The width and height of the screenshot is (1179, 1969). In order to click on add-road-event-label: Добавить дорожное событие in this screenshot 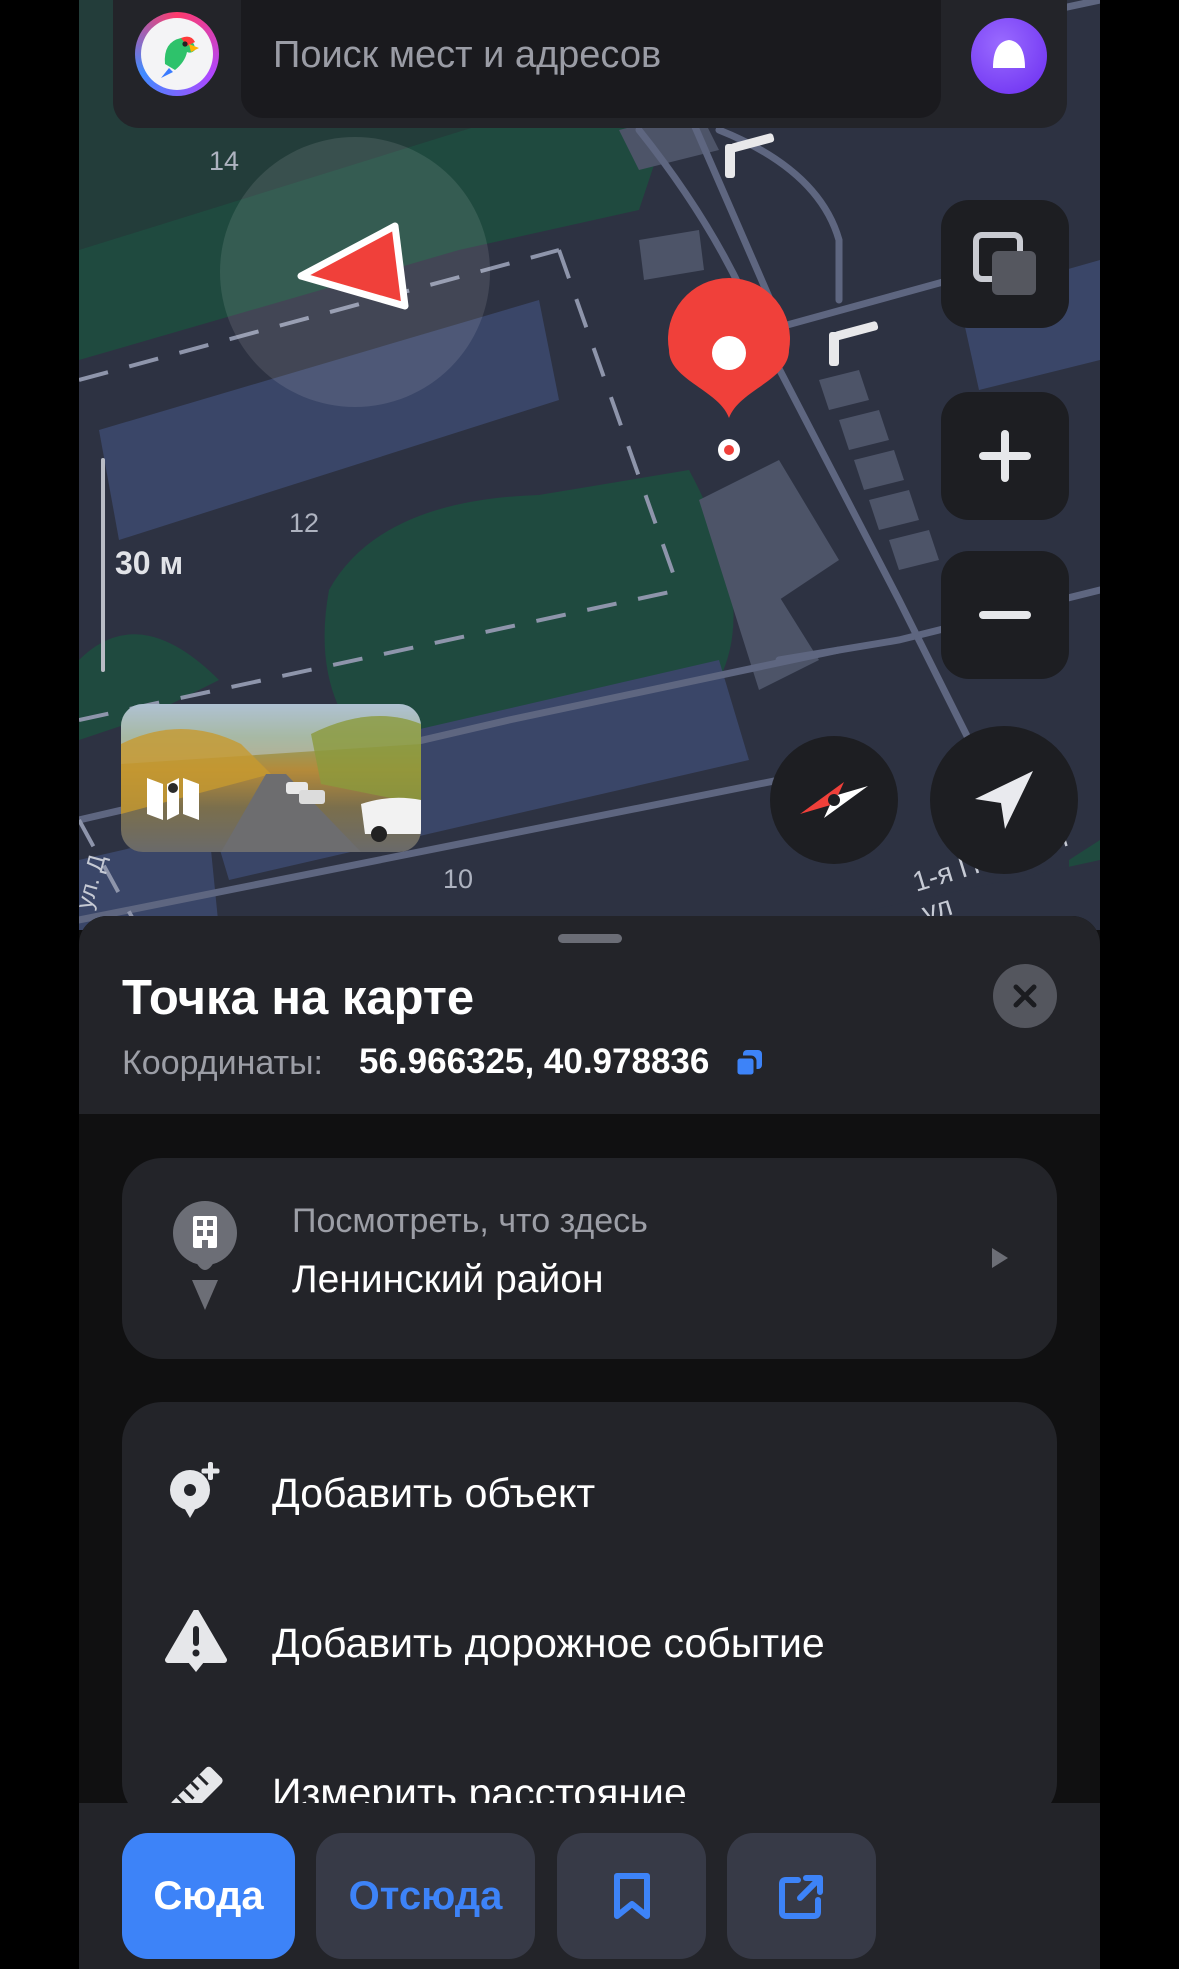, I will do `click(548, 1643)`.